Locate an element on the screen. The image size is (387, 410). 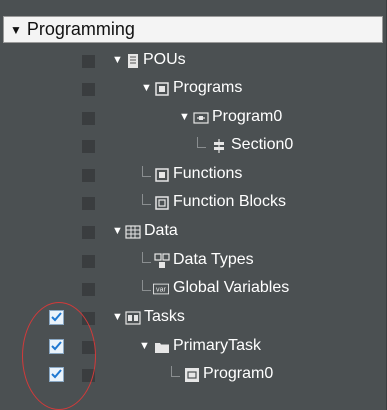
tree-item-programs: ▼ Programs is located at coordinates (193, 90).